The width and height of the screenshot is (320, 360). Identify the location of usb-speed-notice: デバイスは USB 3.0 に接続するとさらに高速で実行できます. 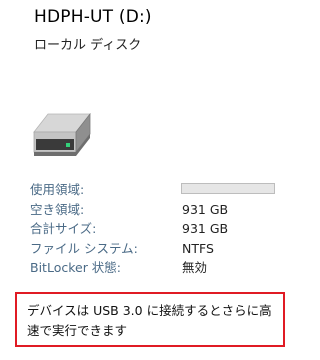
(150, 319).